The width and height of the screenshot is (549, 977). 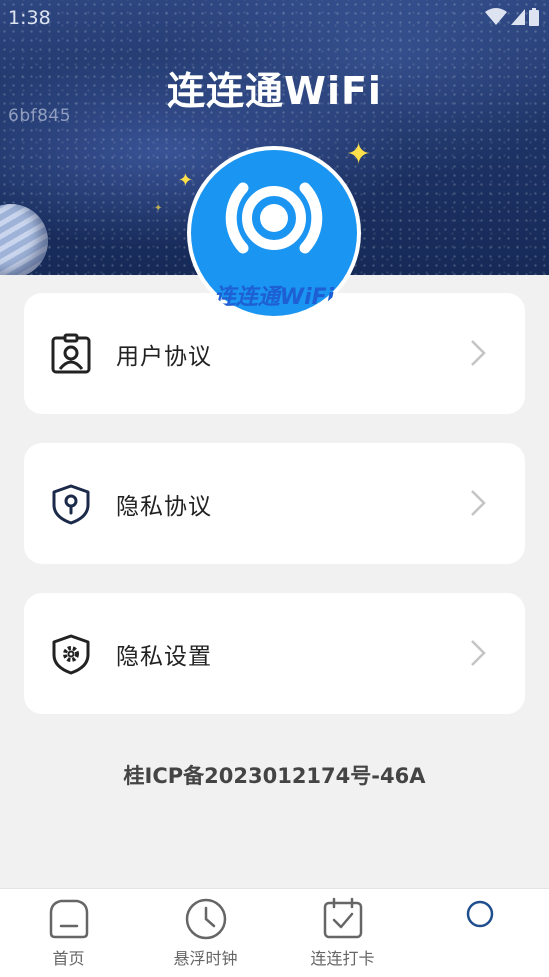 What do you see at coordinates (343, 918) in the screenshot?
I see `calendar-check-icon` at bounding box center [343, 918].